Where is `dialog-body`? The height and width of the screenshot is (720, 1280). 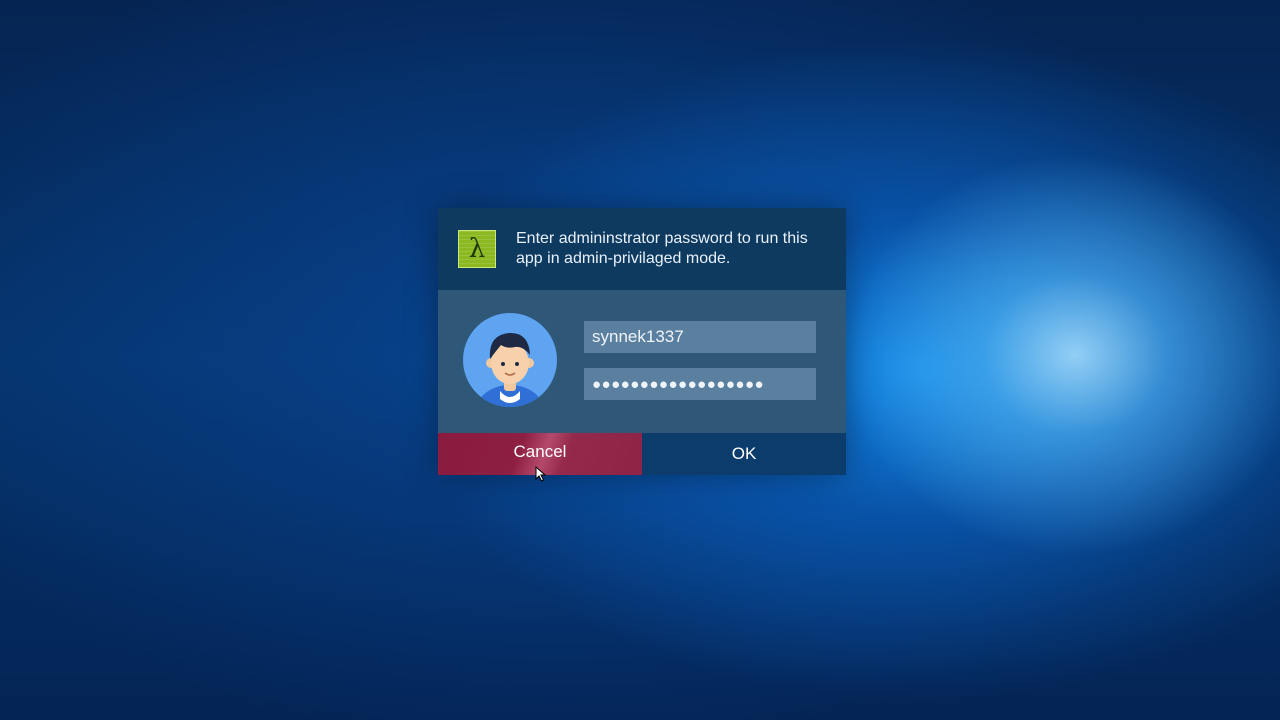
dialog-body is located at coordinates (642, 361).